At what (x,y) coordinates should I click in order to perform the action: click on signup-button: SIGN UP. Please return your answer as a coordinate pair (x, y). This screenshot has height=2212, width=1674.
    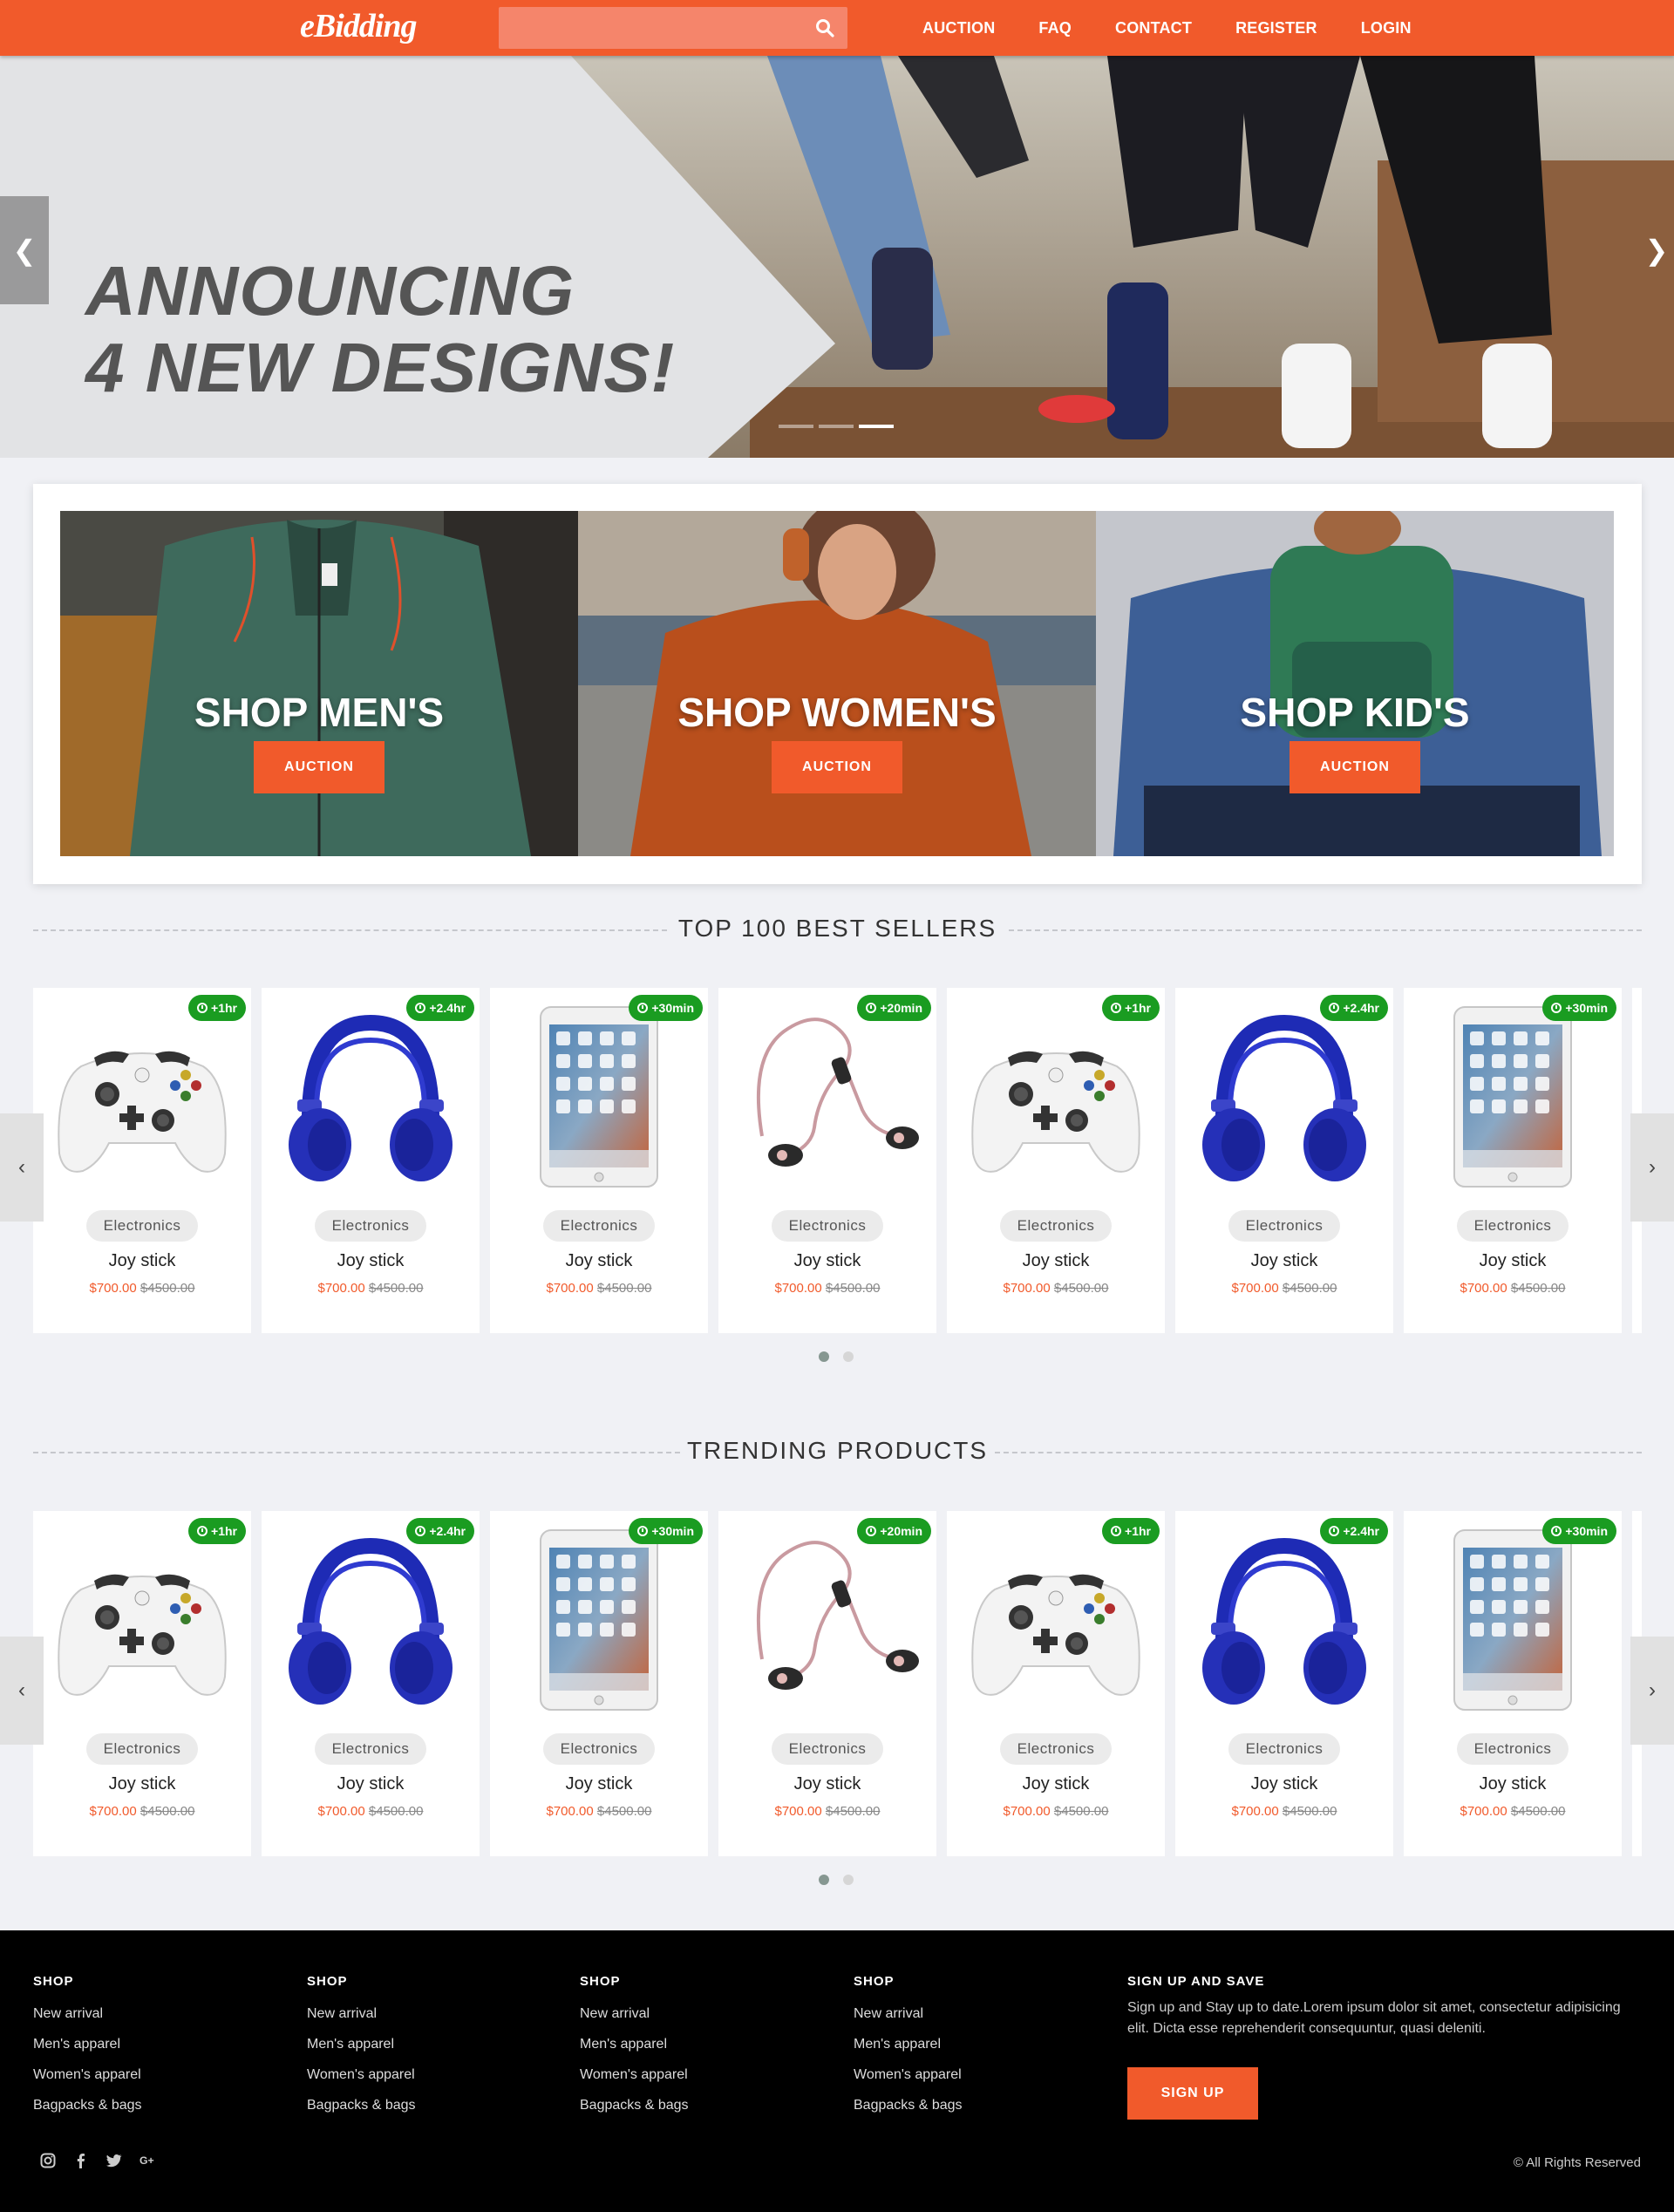
    Looking at the image, I should click on (1192, 2093).